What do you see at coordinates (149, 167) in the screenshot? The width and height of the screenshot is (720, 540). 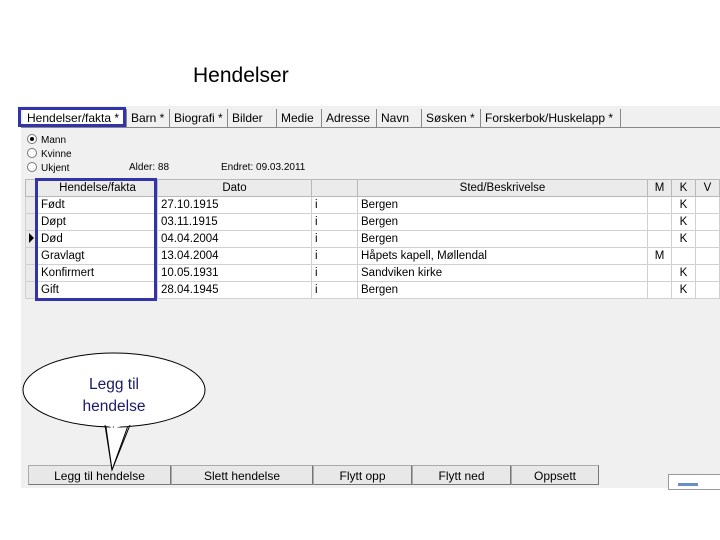 I see `age-label: Alder: 88` at bounding box center [149, 167].